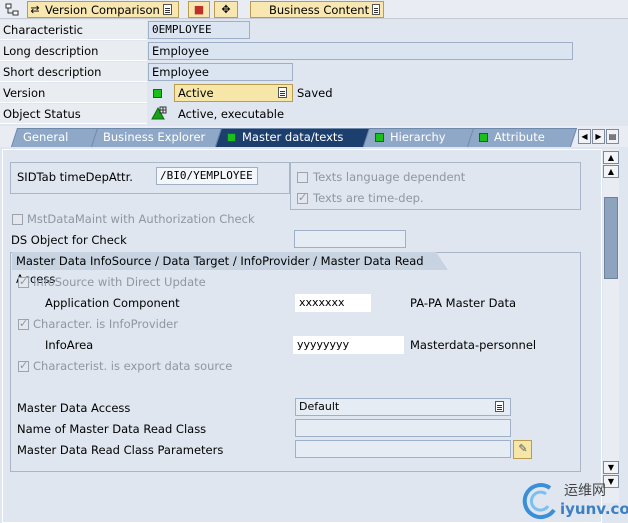  What do you see at coordinates (612, 136) in the screenshot?
I see `tab-list-icon: ▤` at bounding box center [612, 136].